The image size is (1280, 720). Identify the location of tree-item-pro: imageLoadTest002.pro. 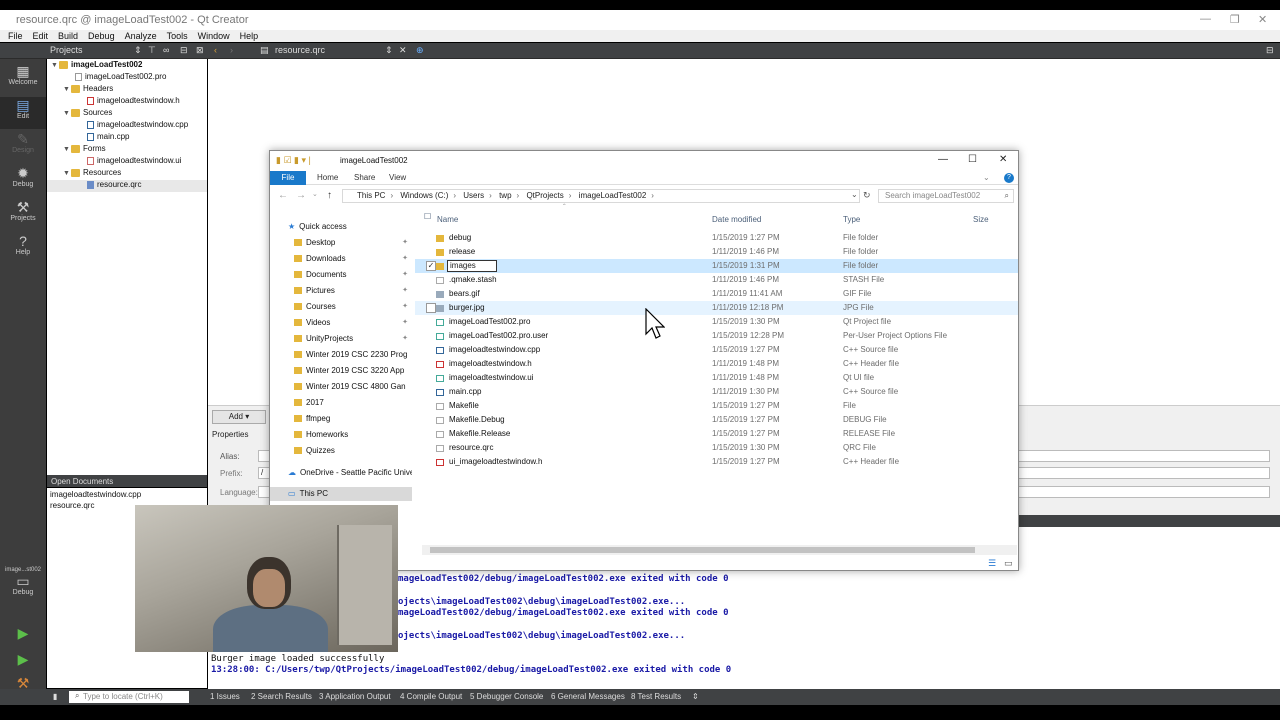
(120, 78).